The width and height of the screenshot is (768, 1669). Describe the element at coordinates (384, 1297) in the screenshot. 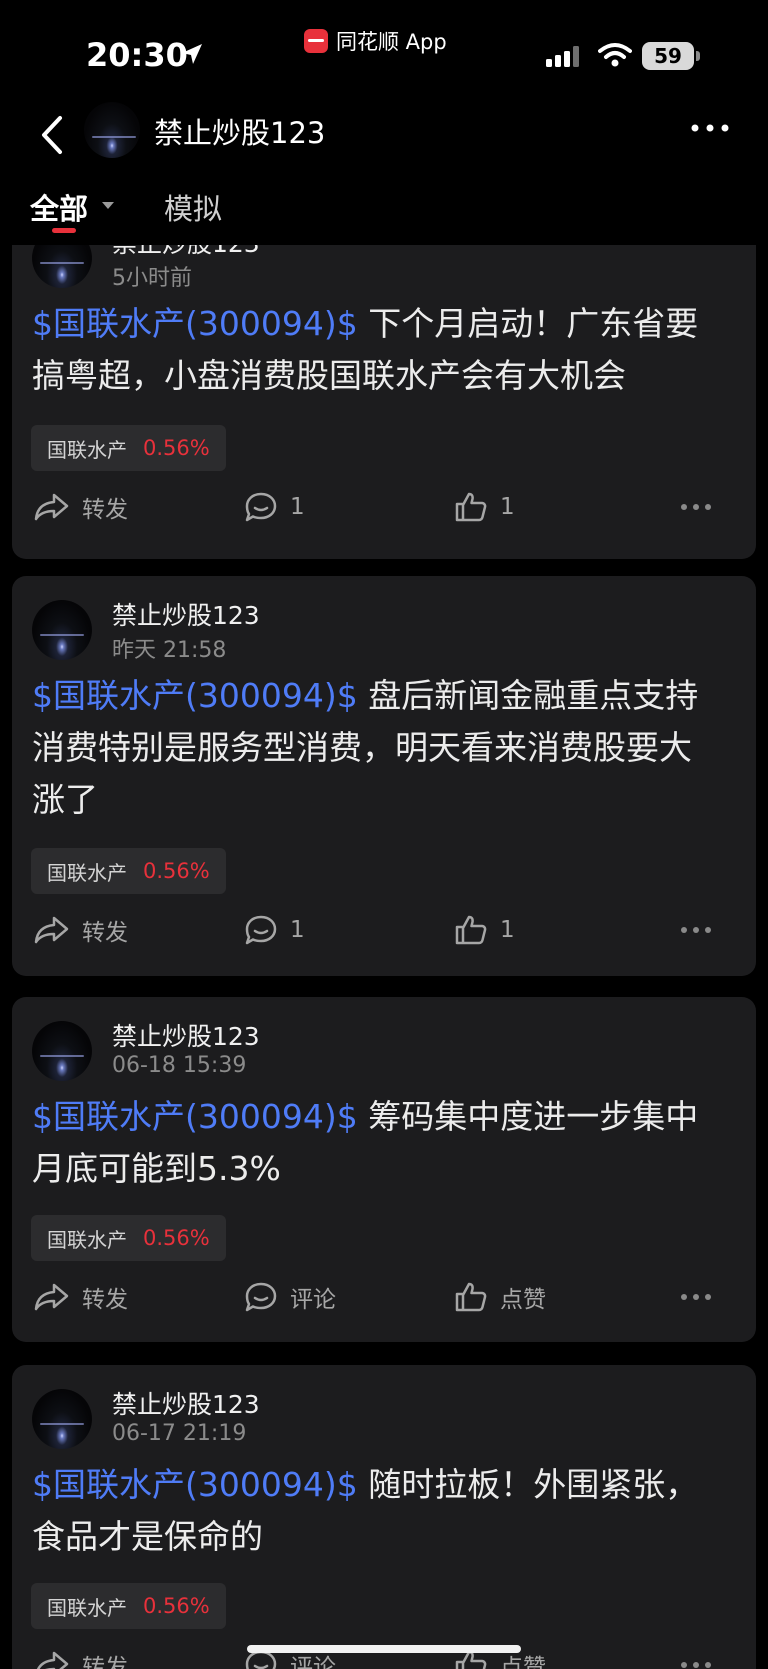

I see `post-actions: 转发 评论 点赞` at that location.